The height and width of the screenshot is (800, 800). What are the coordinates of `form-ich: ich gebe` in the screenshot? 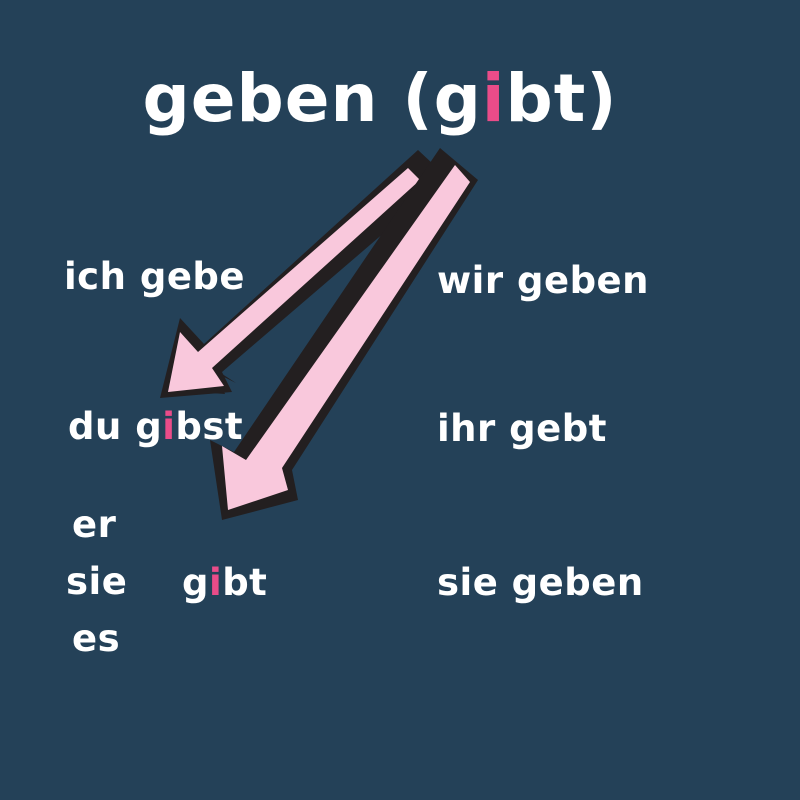 It's located at (154, 276).